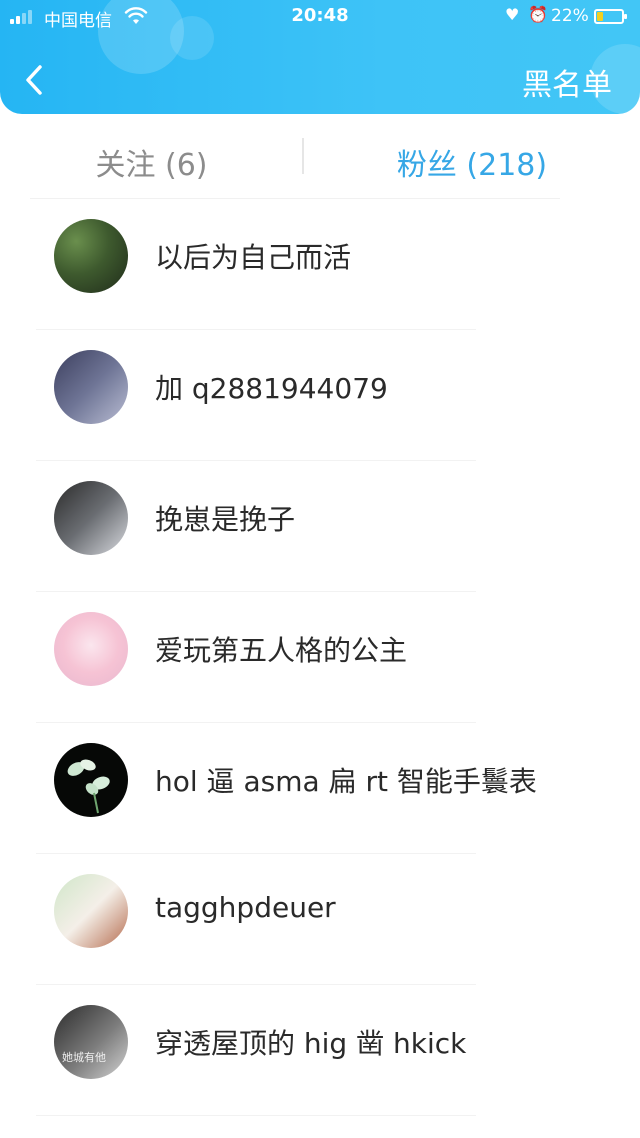 This screenshot has width=640, height=1138. What do you see at coordinates (88, 786) in the screenshot?
I see `flower-image` at bounding box center [88, 786].